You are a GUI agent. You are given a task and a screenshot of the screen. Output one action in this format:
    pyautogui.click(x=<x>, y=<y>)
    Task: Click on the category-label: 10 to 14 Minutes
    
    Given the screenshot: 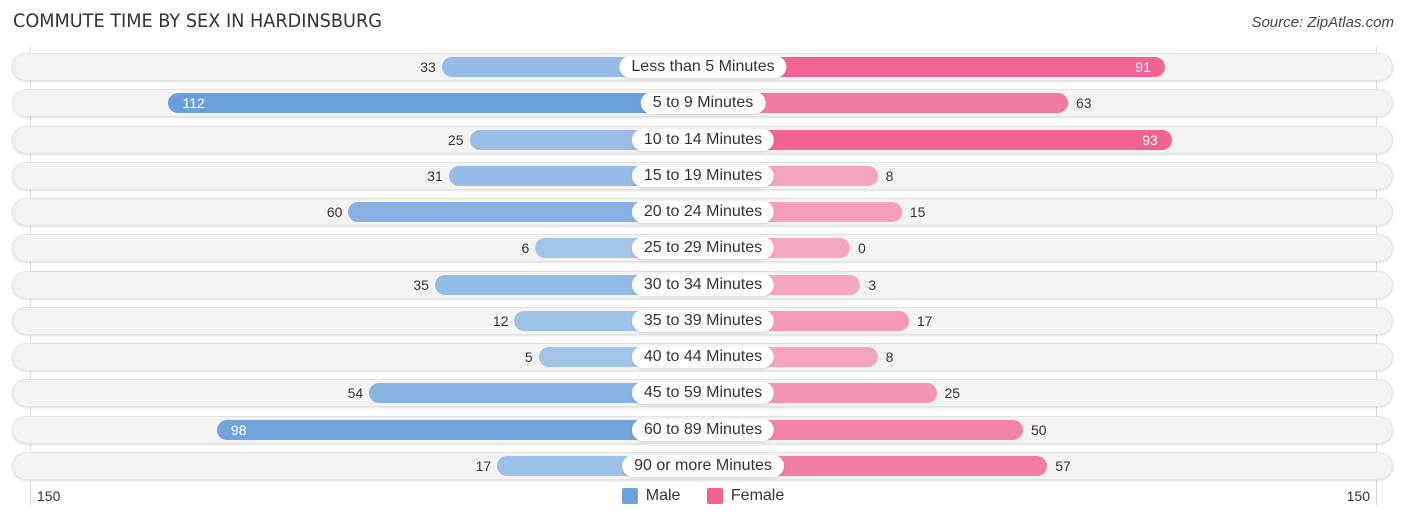 What is the action you would take?
    pyautogui.click(x=703, y=139)
    